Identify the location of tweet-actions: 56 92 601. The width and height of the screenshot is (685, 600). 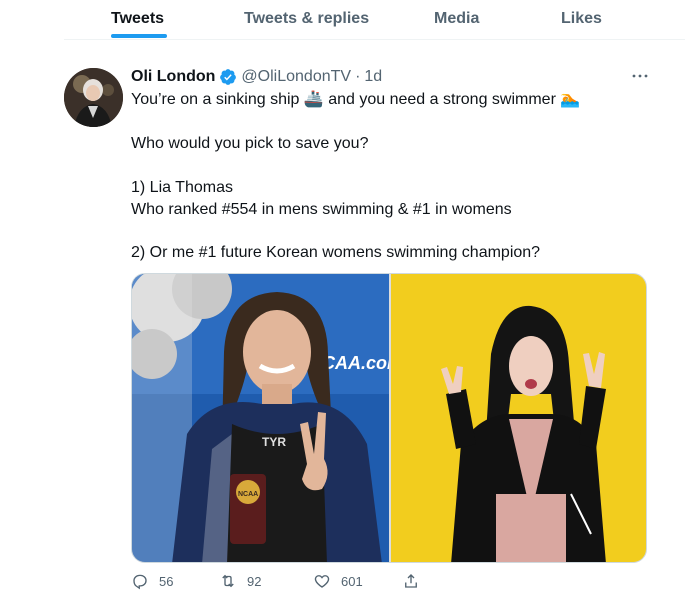
(341, 581).